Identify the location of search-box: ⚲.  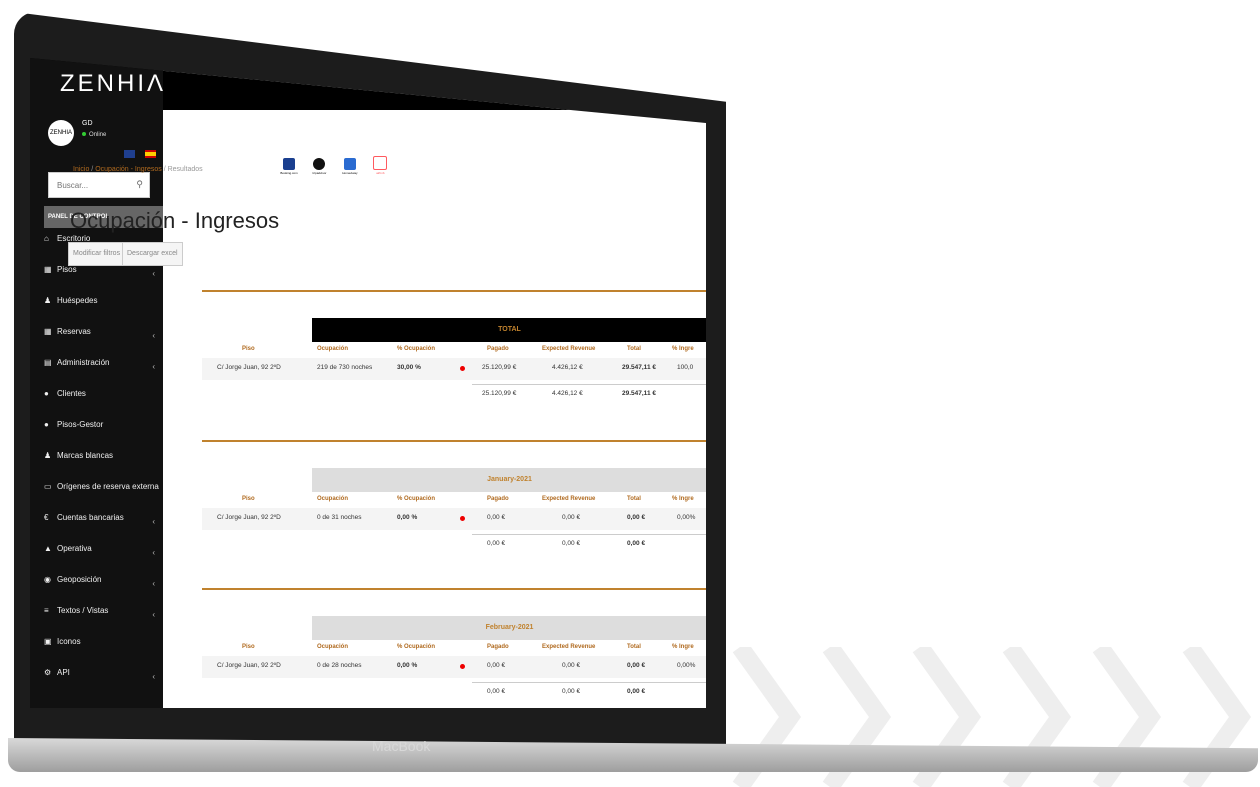
(99, 185).